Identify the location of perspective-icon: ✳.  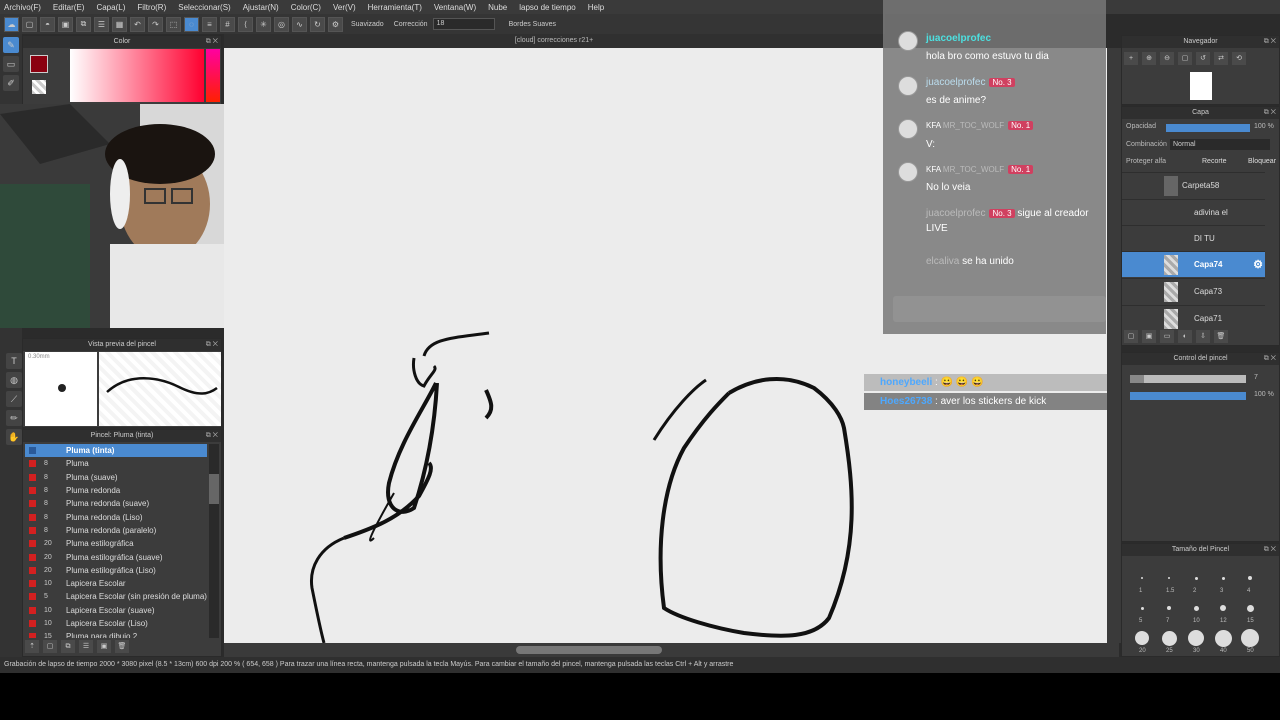
(263, 24).